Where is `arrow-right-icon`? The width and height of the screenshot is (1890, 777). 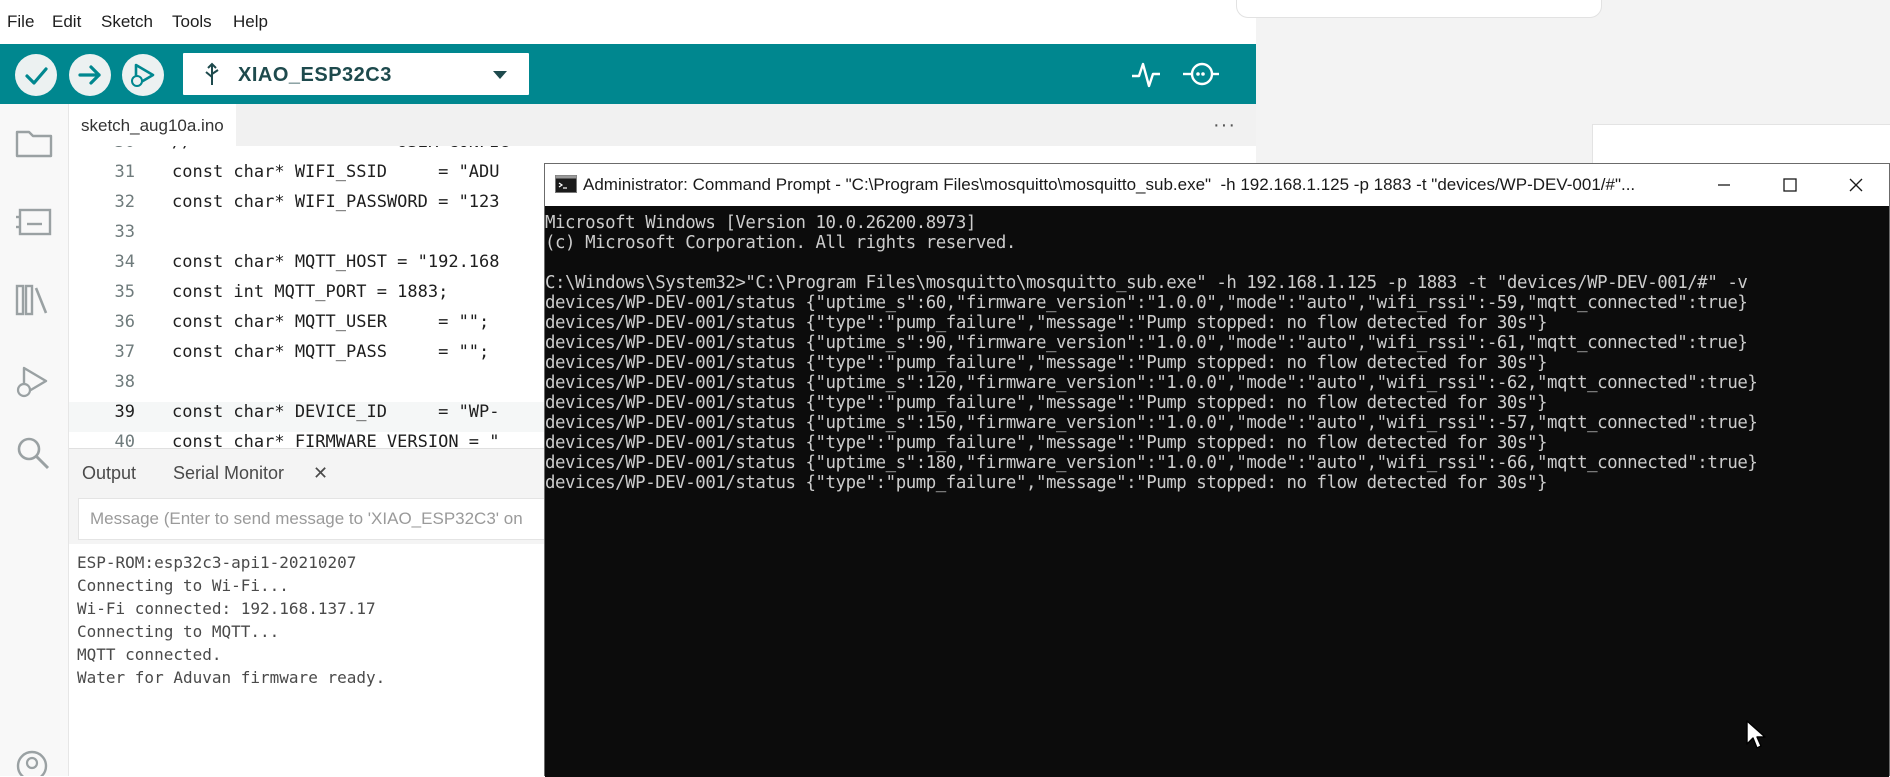
arrow-right-icon is located at coordinates (89, 75).